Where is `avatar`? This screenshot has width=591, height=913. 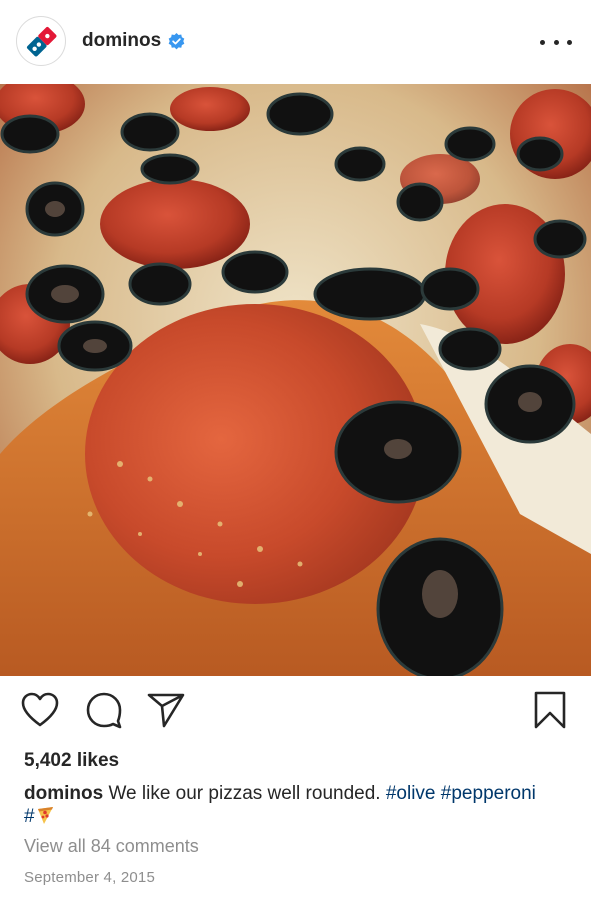 avatar is located at coordinates (41, 41).